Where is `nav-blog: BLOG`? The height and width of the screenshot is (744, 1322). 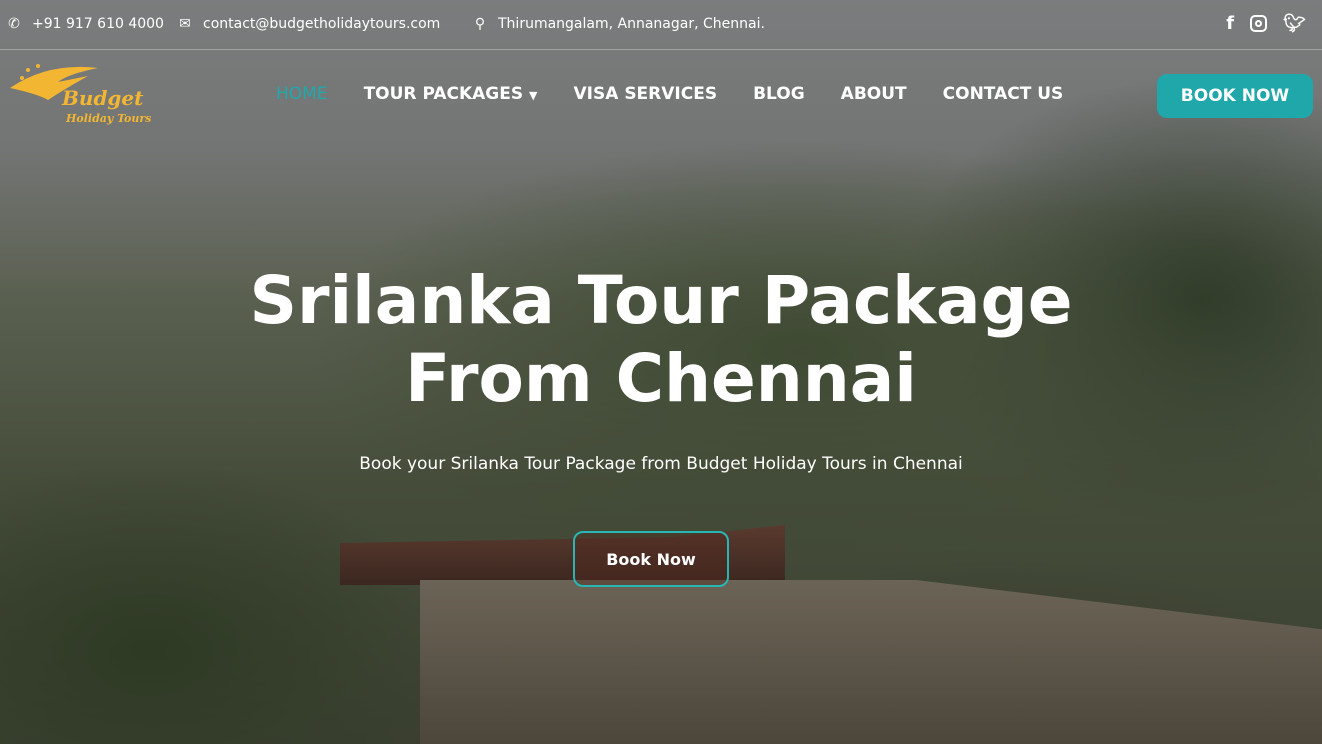
nav-blog: BLOG is located at coordinates (779, 94).